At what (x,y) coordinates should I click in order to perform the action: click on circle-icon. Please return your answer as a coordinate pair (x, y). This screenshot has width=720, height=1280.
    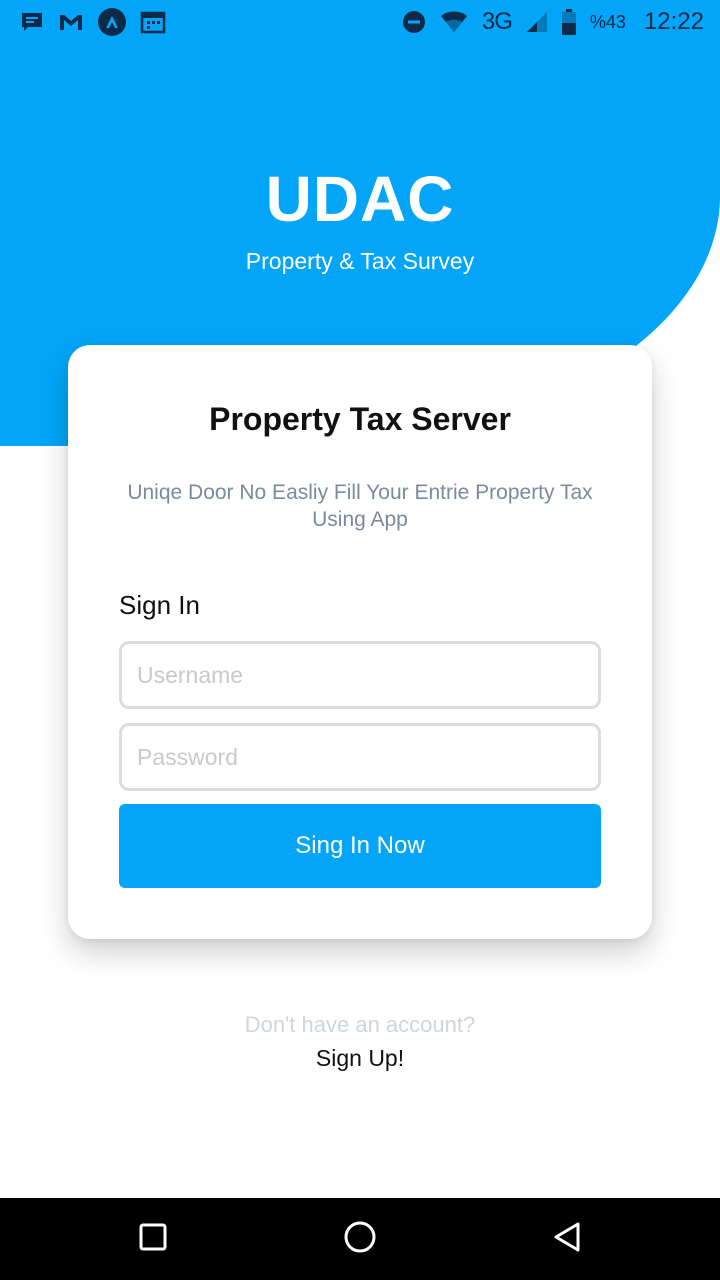
    Looking at the image, I should click on (360, 1239).